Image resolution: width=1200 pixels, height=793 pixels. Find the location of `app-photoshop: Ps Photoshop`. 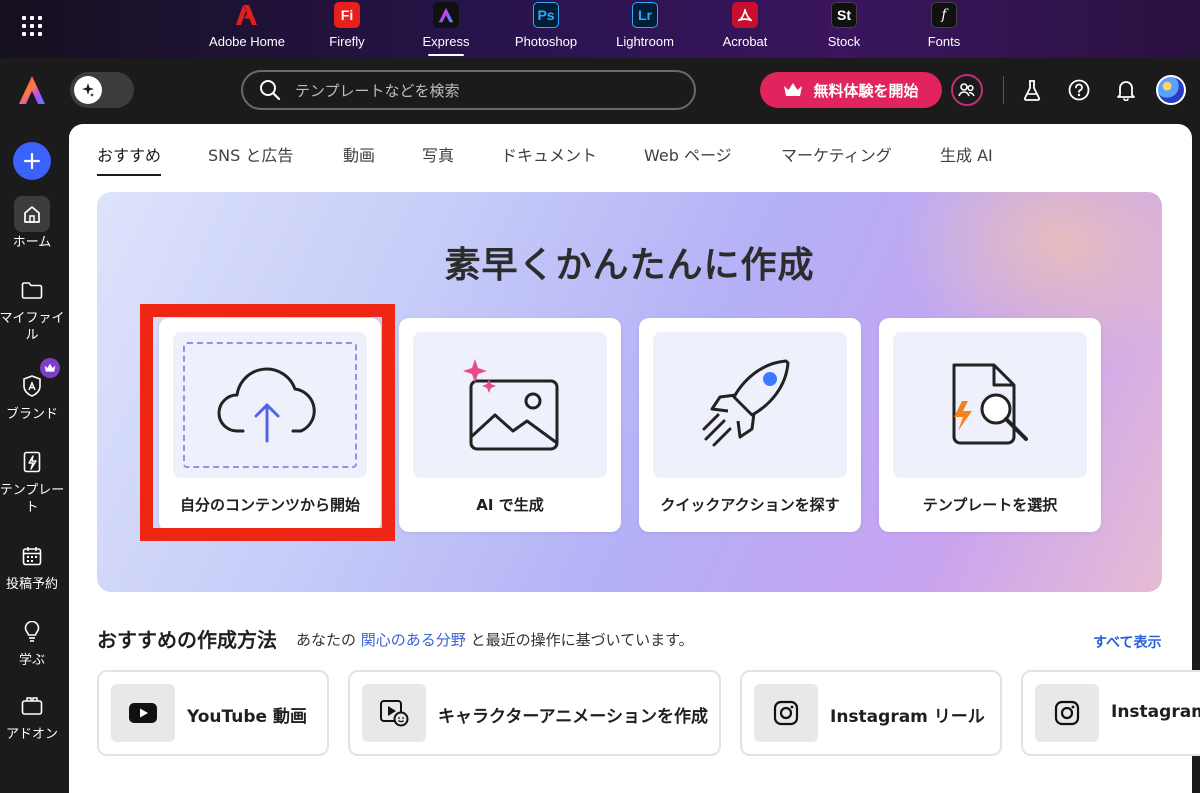

app-photoshop: Ps Photoshop is located at coordinates (546, 25).